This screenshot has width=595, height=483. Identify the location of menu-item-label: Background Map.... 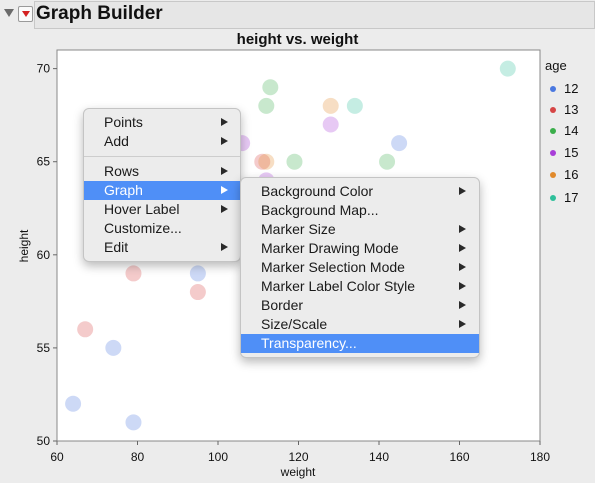
(320, 210).